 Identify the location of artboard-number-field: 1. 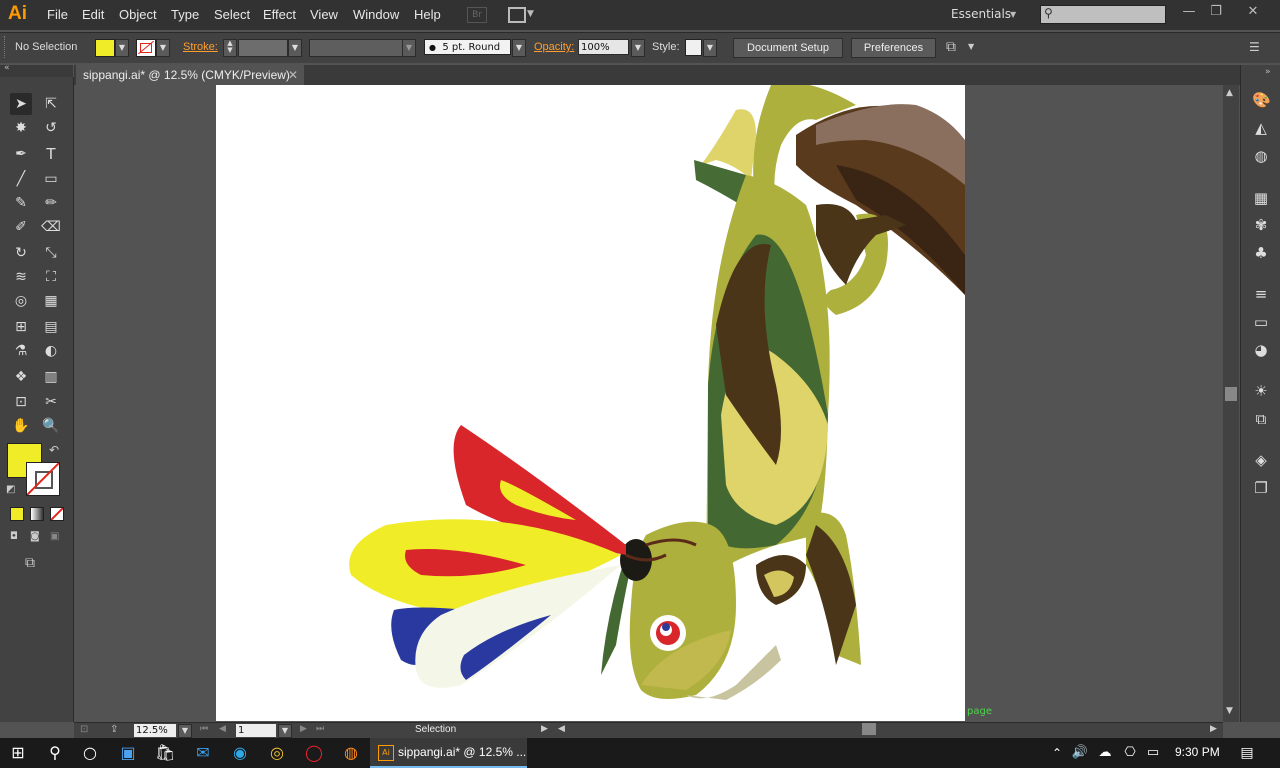
(256, 730).